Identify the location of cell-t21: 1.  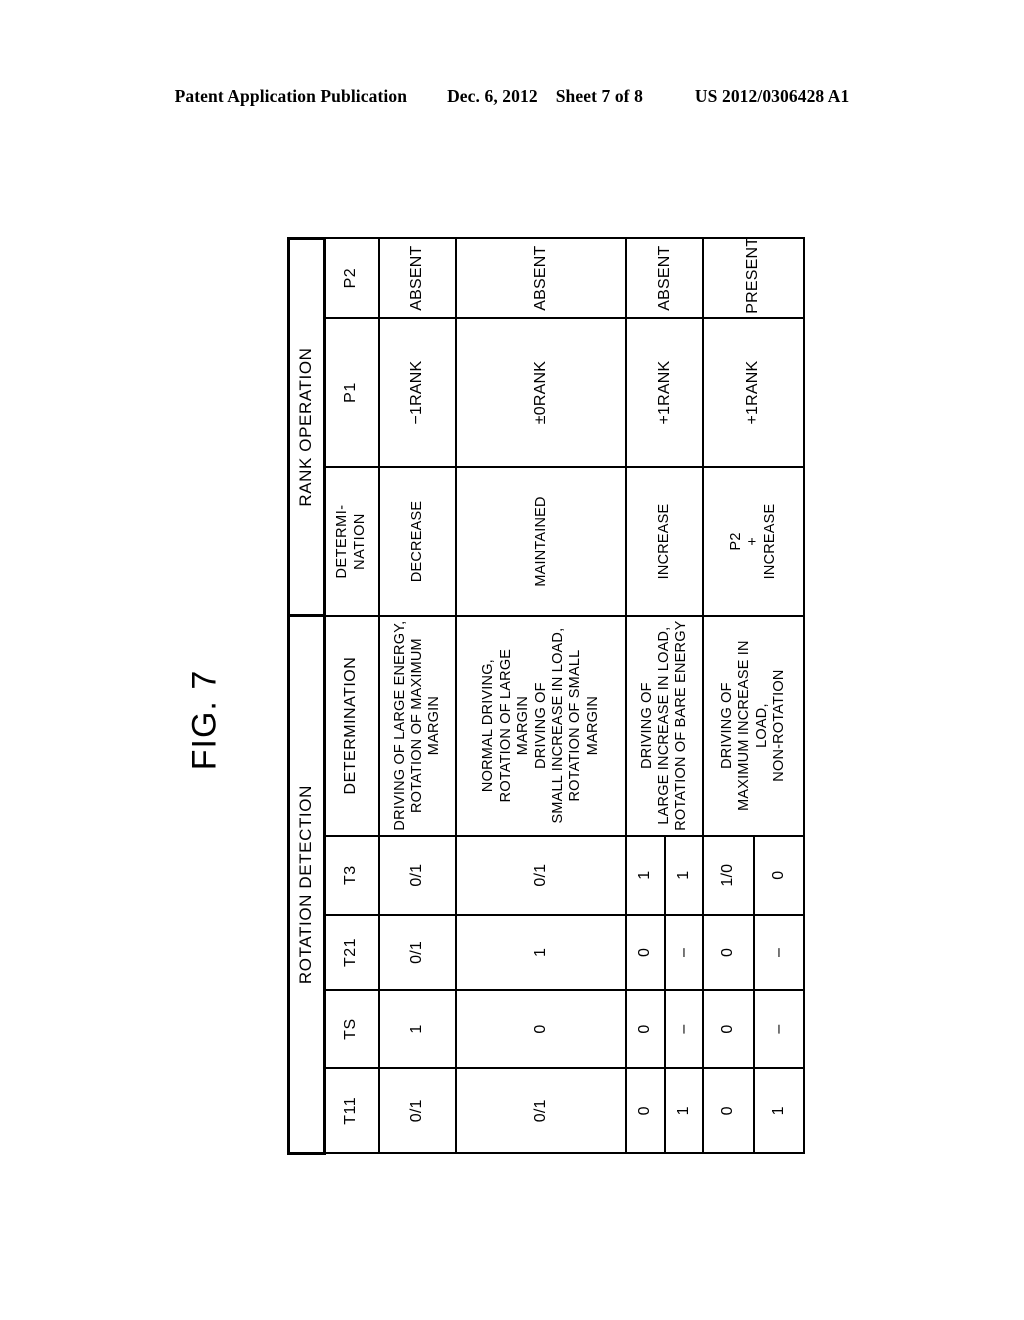
(541, 952).